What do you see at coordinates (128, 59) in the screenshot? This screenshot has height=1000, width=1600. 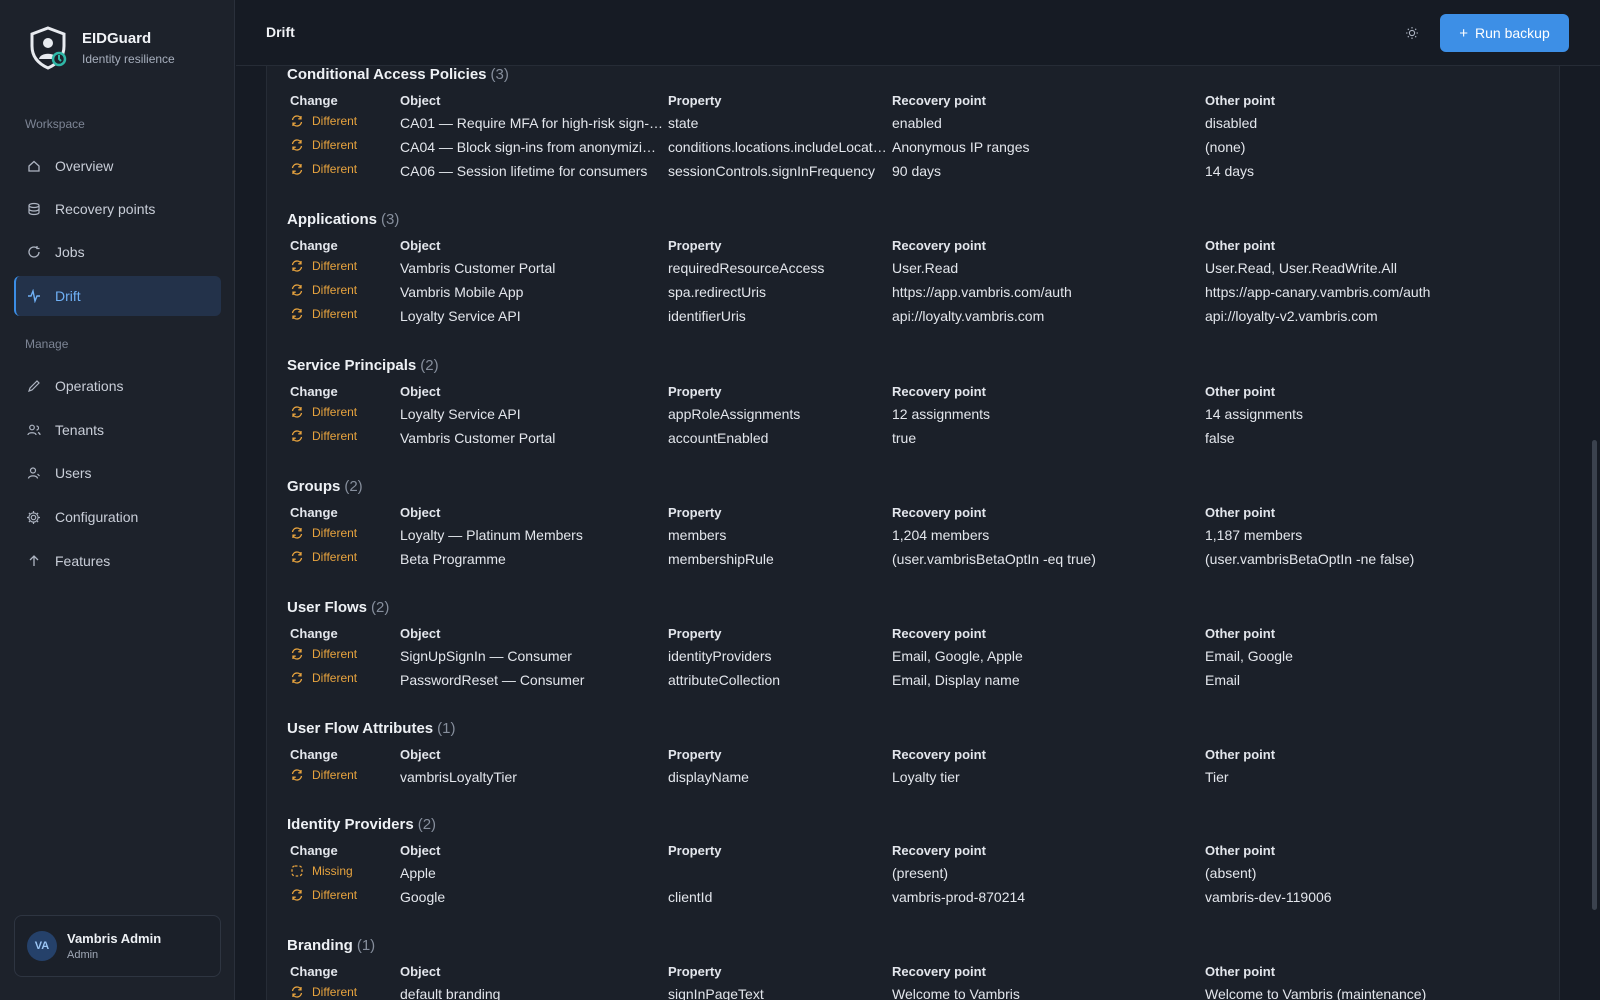 I see `app-subtitle: Identity resilience` at bounding box center [128, 59].